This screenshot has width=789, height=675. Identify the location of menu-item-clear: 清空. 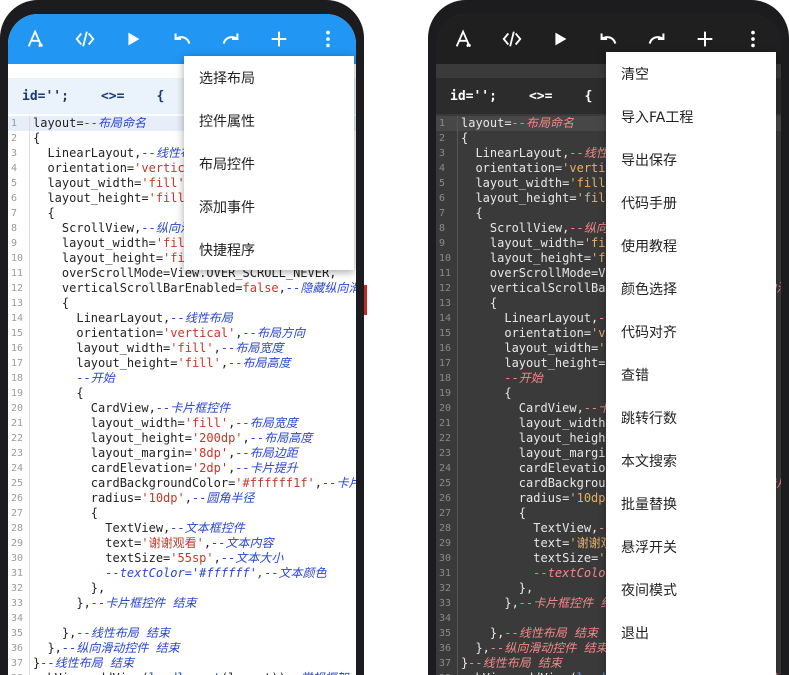
(691, 73).